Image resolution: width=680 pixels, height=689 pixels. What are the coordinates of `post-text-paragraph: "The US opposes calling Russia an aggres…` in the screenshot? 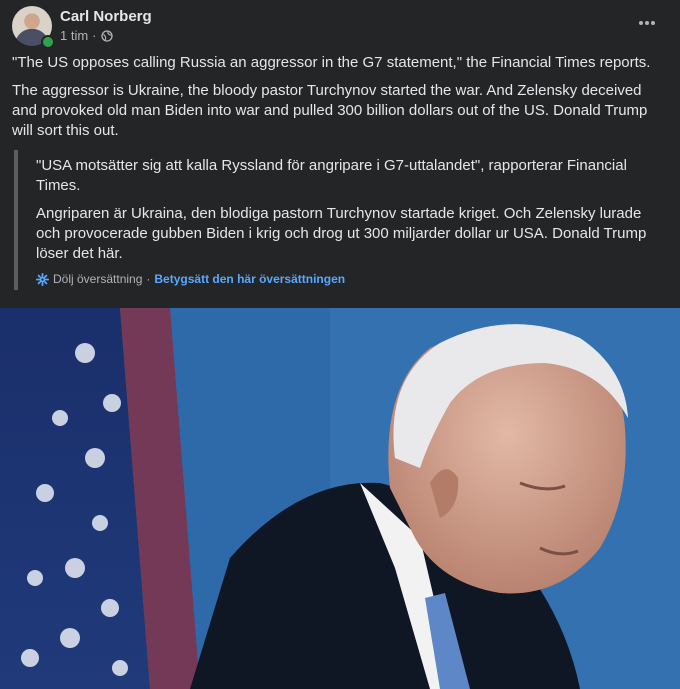 It's located at (331, 62).